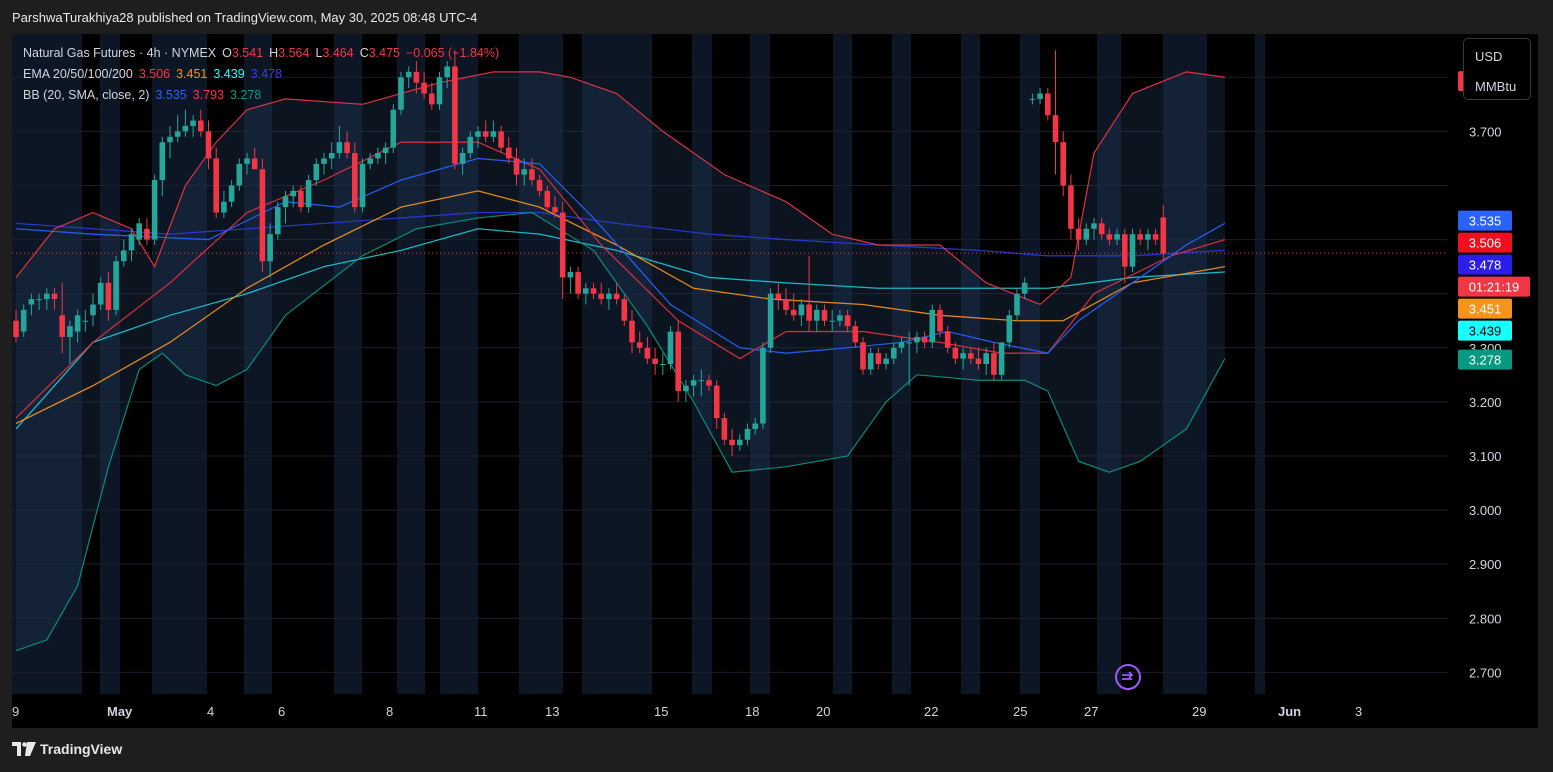 The image size is (1553, 772). What do you see at coordinates (1497, 69) in the screenshot?
I see `unit-selector: USD MMBtu` at bounding box center [1497, 69].